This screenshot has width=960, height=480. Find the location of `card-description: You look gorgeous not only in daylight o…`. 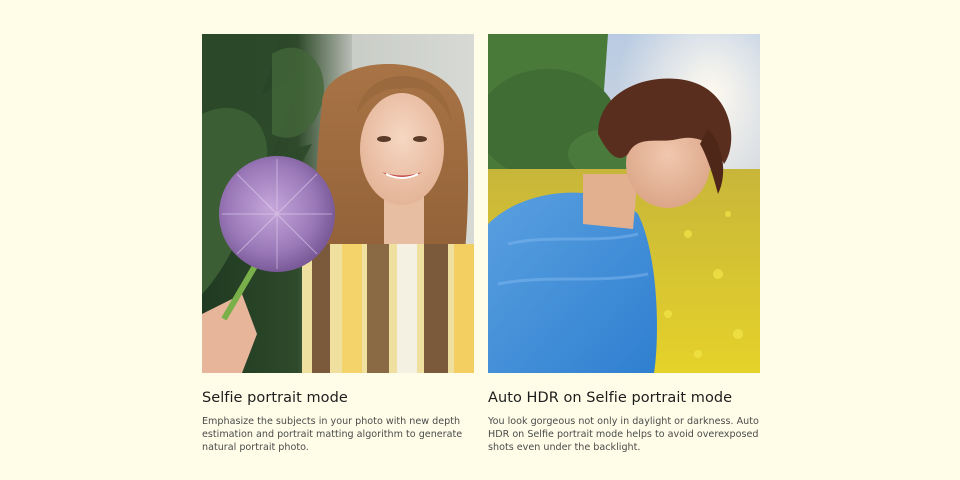

card-description: You look gorgeous not only in daylight o… is located at coordinates (623, 434).